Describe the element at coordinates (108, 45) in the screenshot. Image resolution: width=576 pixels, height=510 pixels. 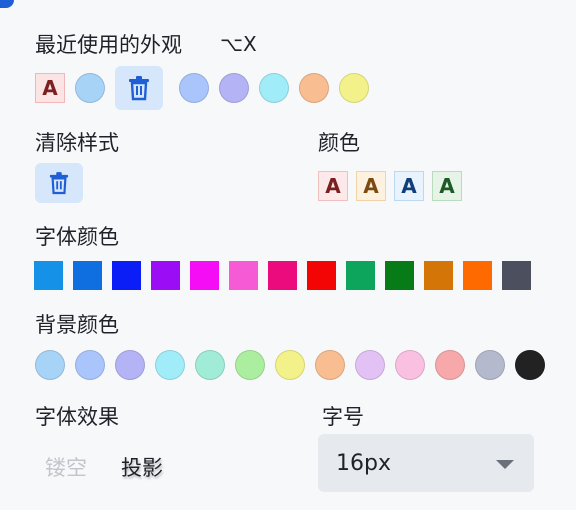
I see `recent-label: 最近使用的外观` at that location.